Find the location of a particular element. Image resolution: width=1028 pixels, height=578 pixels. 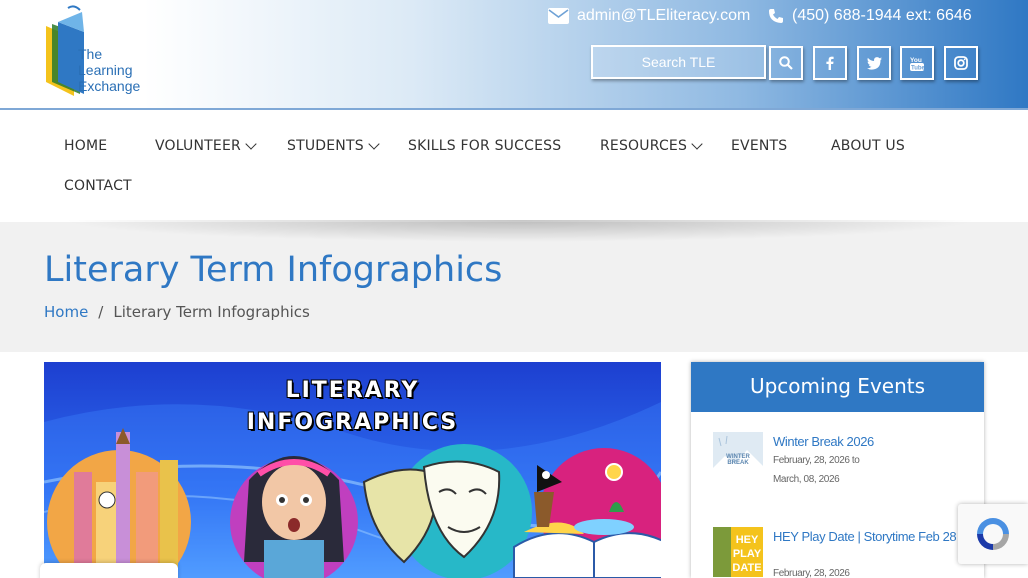

youtube-icon: You Tube is located at coordinates (917, 64).